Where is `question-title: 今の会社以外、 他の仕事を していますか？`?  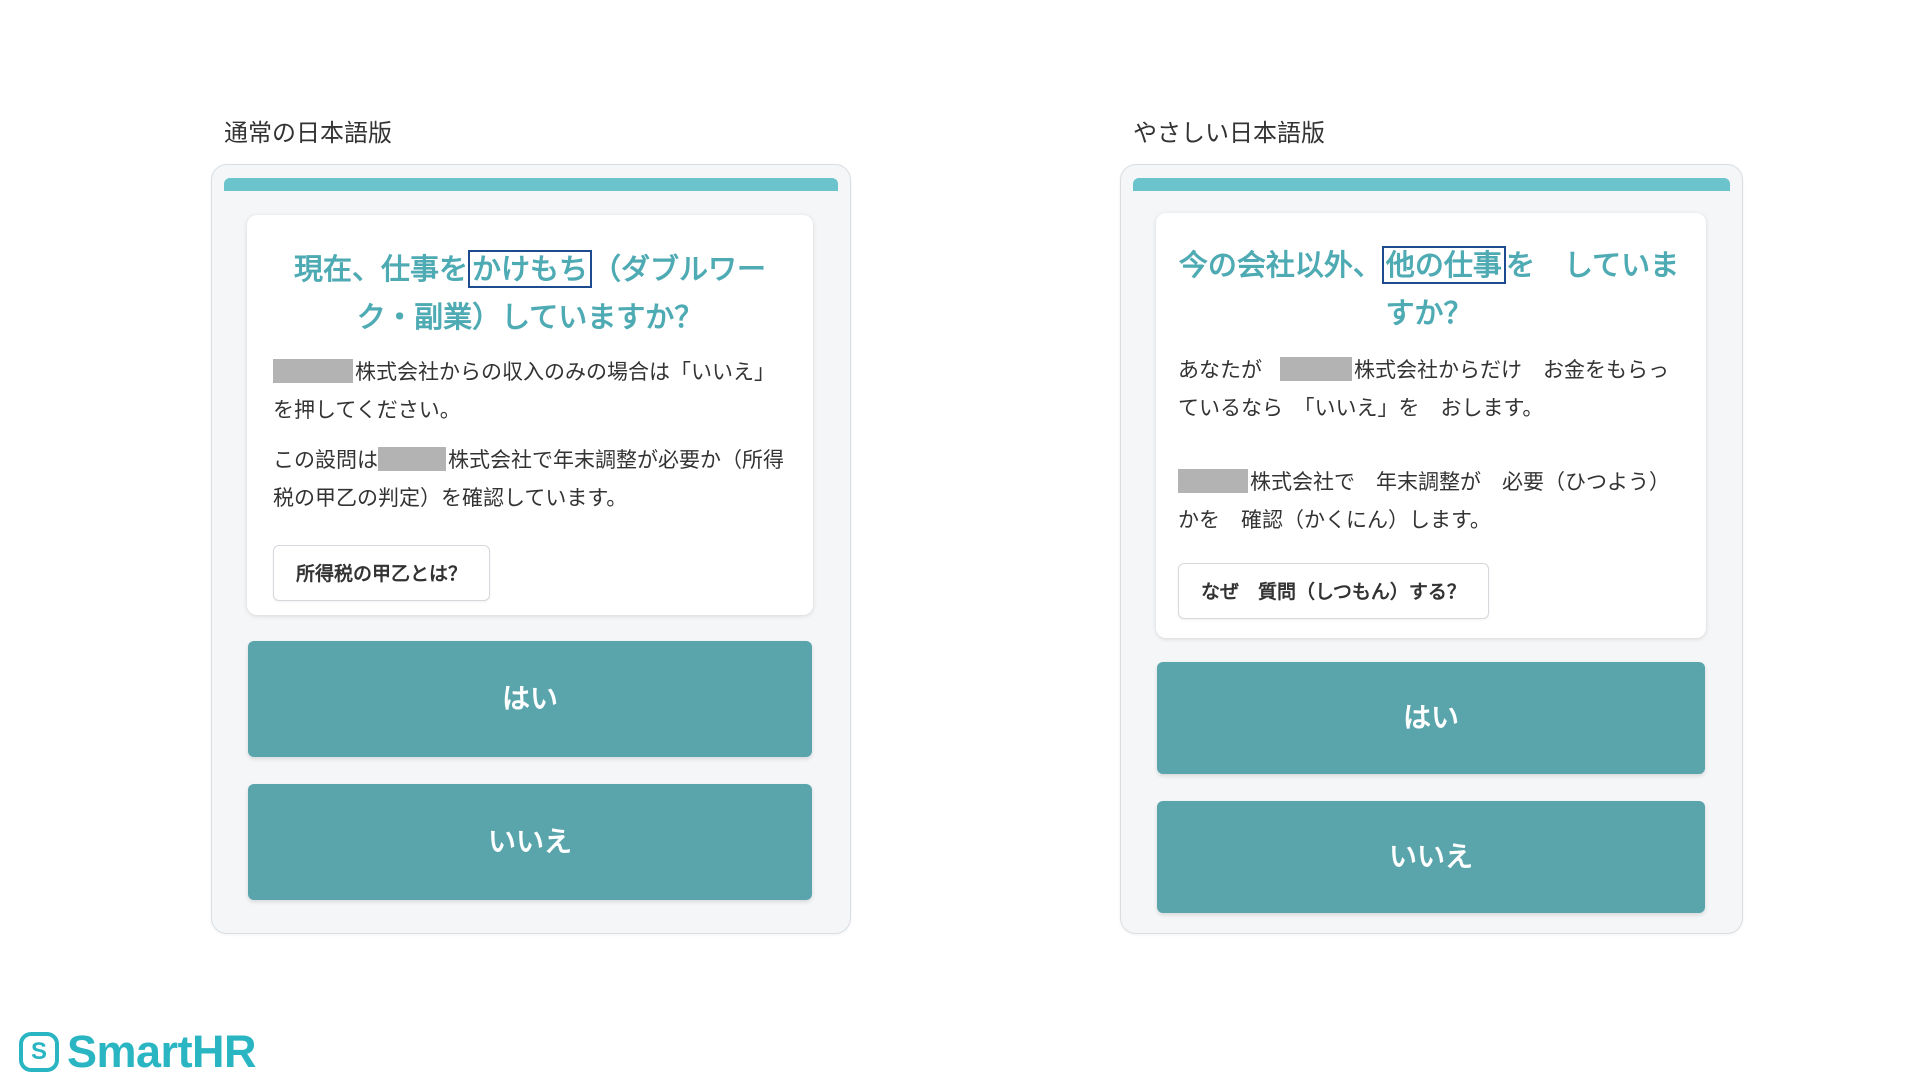 question-title: 今の会社以外、 他の仕事を していますか？ is located at coordinates (1429, 289).